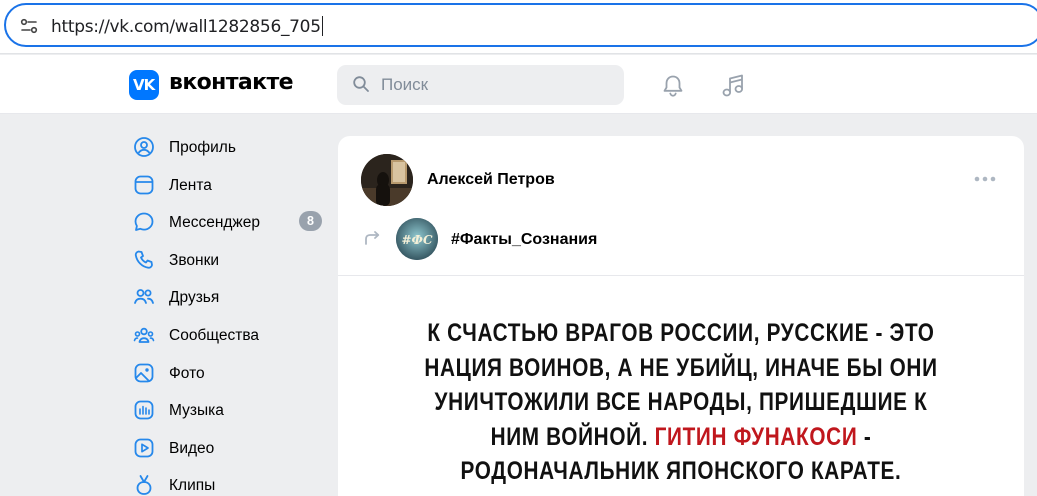 The width and height of the screenshot is (1037, 496). Describe the element at coordinates (524, 240) in the screenshot. I see `source-community-name: #Факты_Сознания` at that location.